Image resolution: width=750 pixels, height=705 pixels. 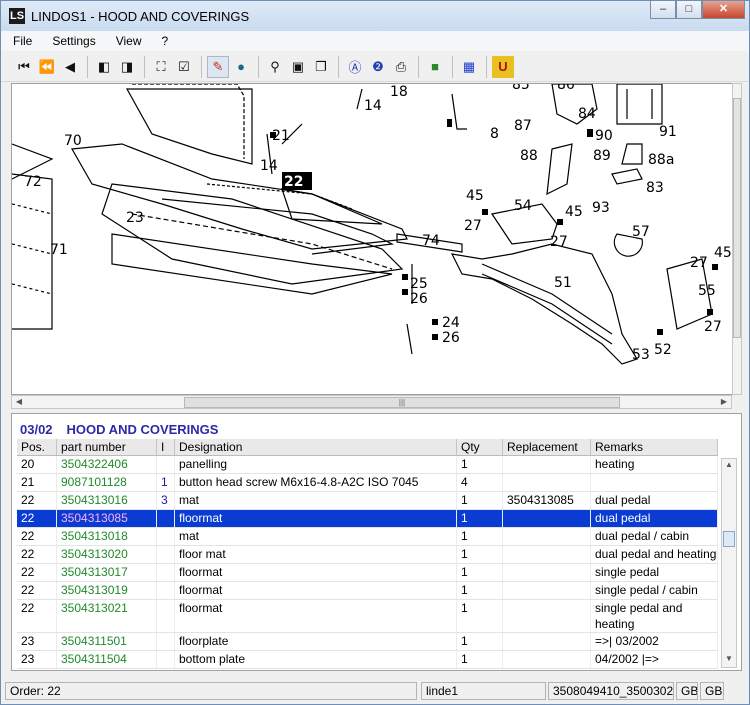 What do you see at coordinates (723, 10) in the screenshot?
I see `close-button: ✕` at bounding box center [723, 10].